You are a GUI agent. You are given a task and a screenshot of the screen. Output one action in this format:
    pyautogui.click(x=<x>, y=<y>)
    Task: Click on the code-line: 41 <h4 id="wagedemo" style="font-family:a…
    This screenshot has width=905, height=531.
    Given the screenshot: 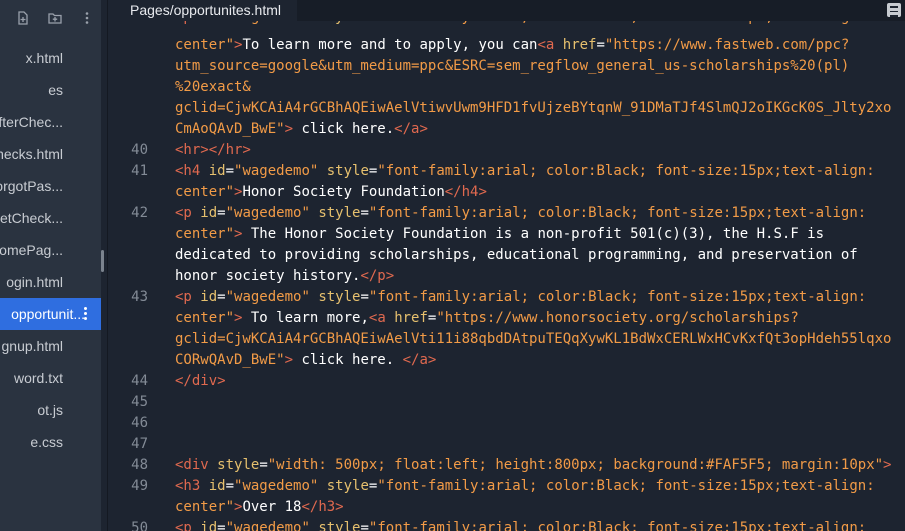 What is the action you would take?
    pyautogui.click(x=506, y=171)
    